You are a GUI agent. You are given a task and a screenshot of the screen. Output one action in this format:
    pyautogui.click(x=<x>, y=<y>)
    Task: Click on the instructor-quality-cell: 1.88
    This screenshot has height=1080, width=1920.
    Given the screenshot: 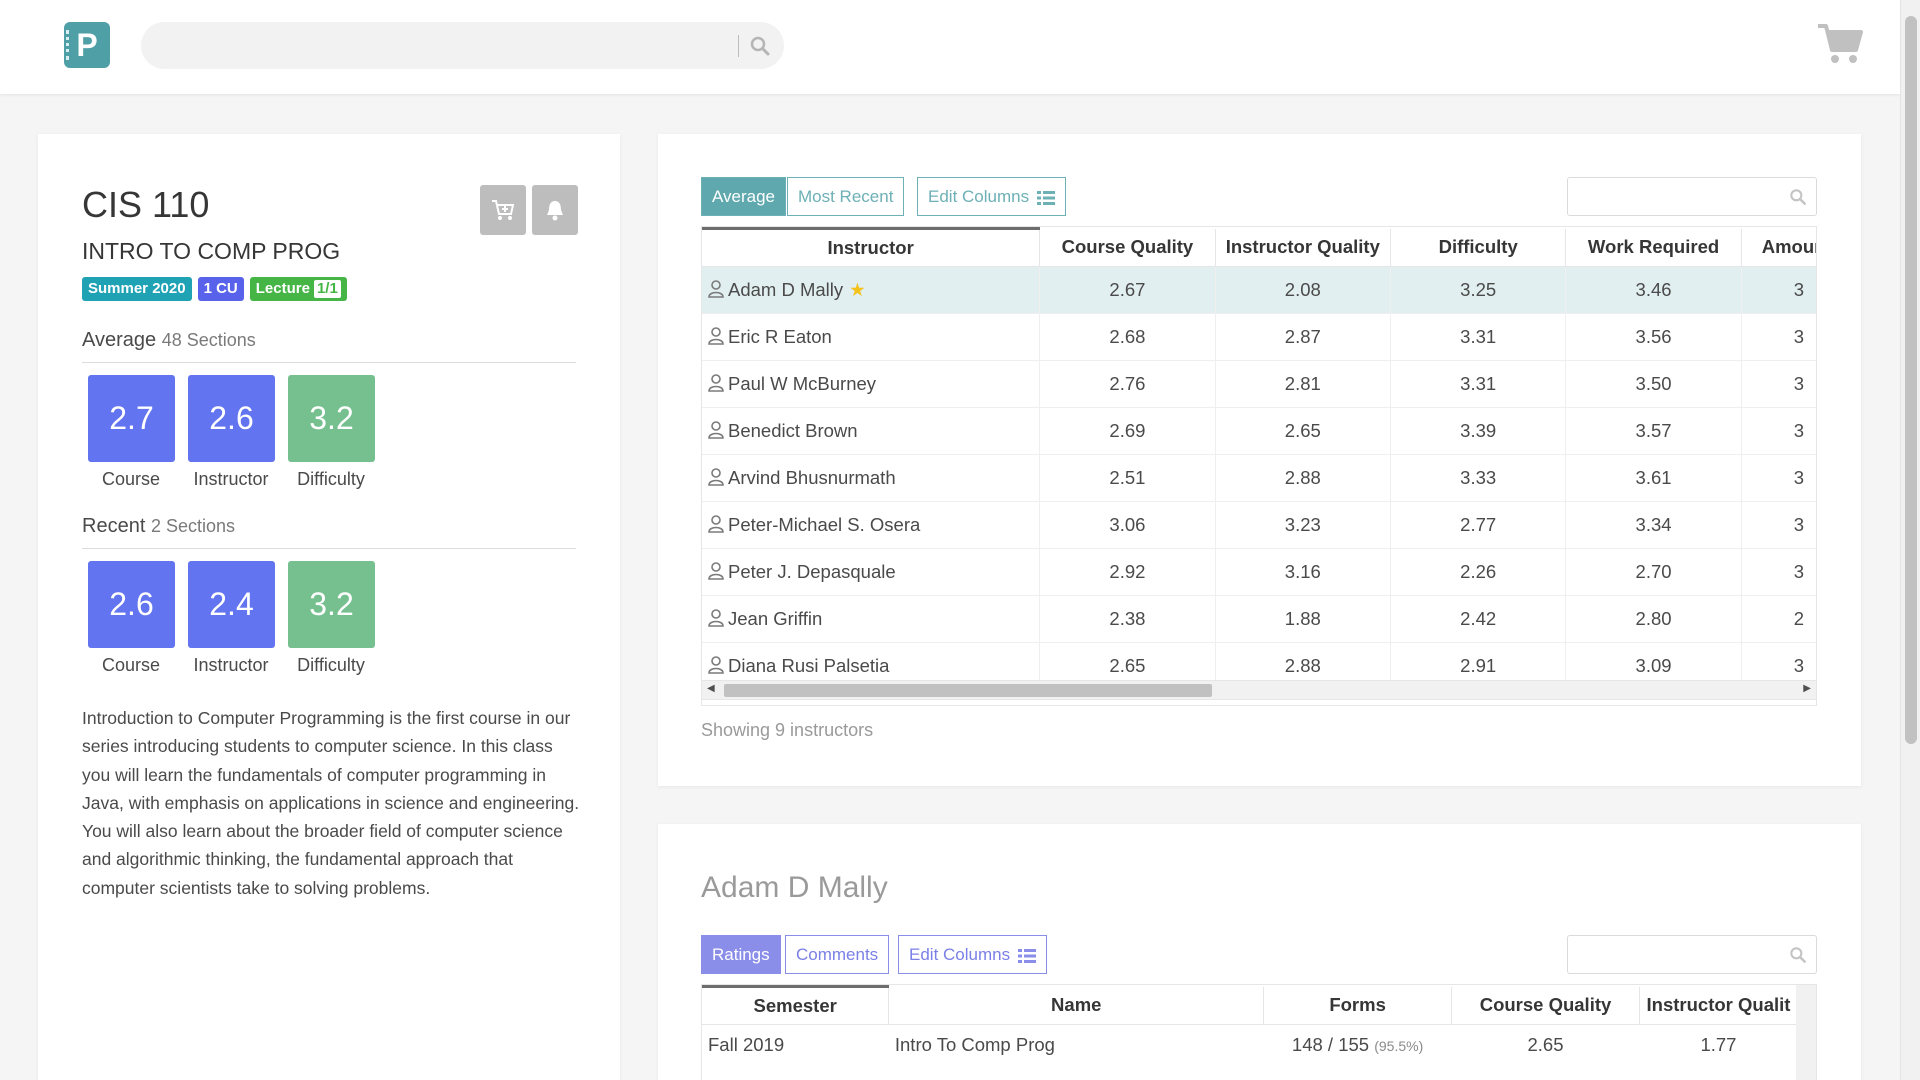 What is the action you would take?
    pyautogui.click(x=1303, y=619)
    